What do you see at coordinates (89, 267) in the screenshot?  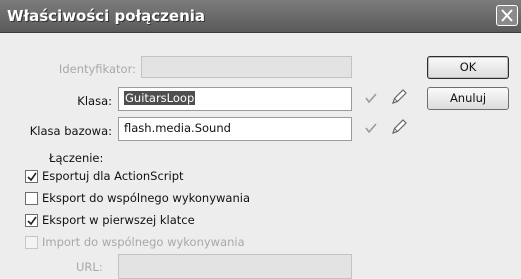 I see `url-label: URL:` at bounding box center [89, 267].